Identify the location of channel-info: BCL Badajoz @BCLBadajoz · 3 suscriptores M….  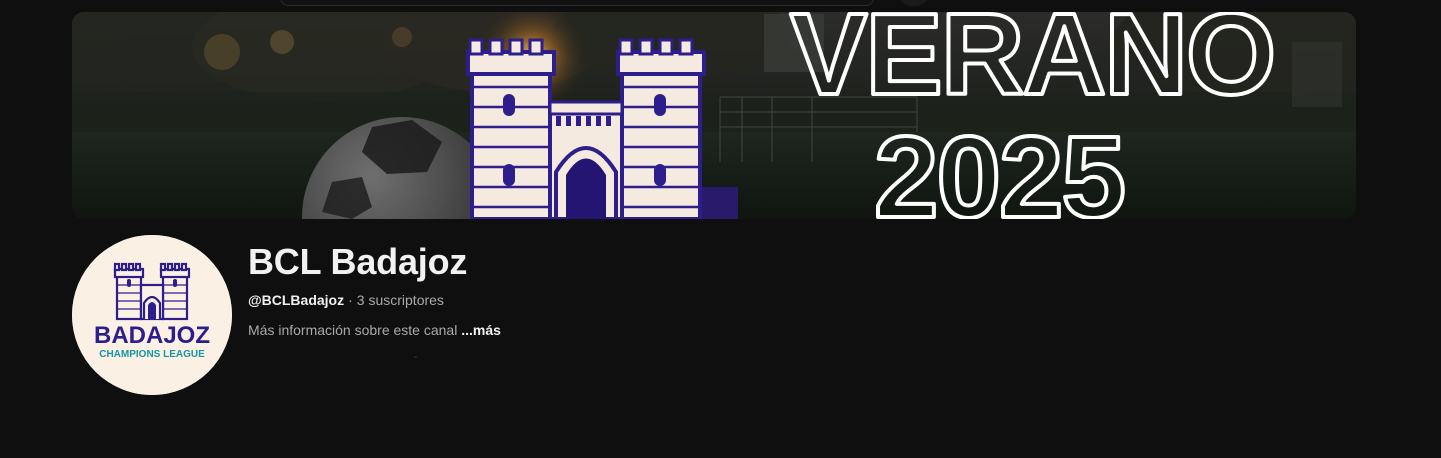
(698, 289).